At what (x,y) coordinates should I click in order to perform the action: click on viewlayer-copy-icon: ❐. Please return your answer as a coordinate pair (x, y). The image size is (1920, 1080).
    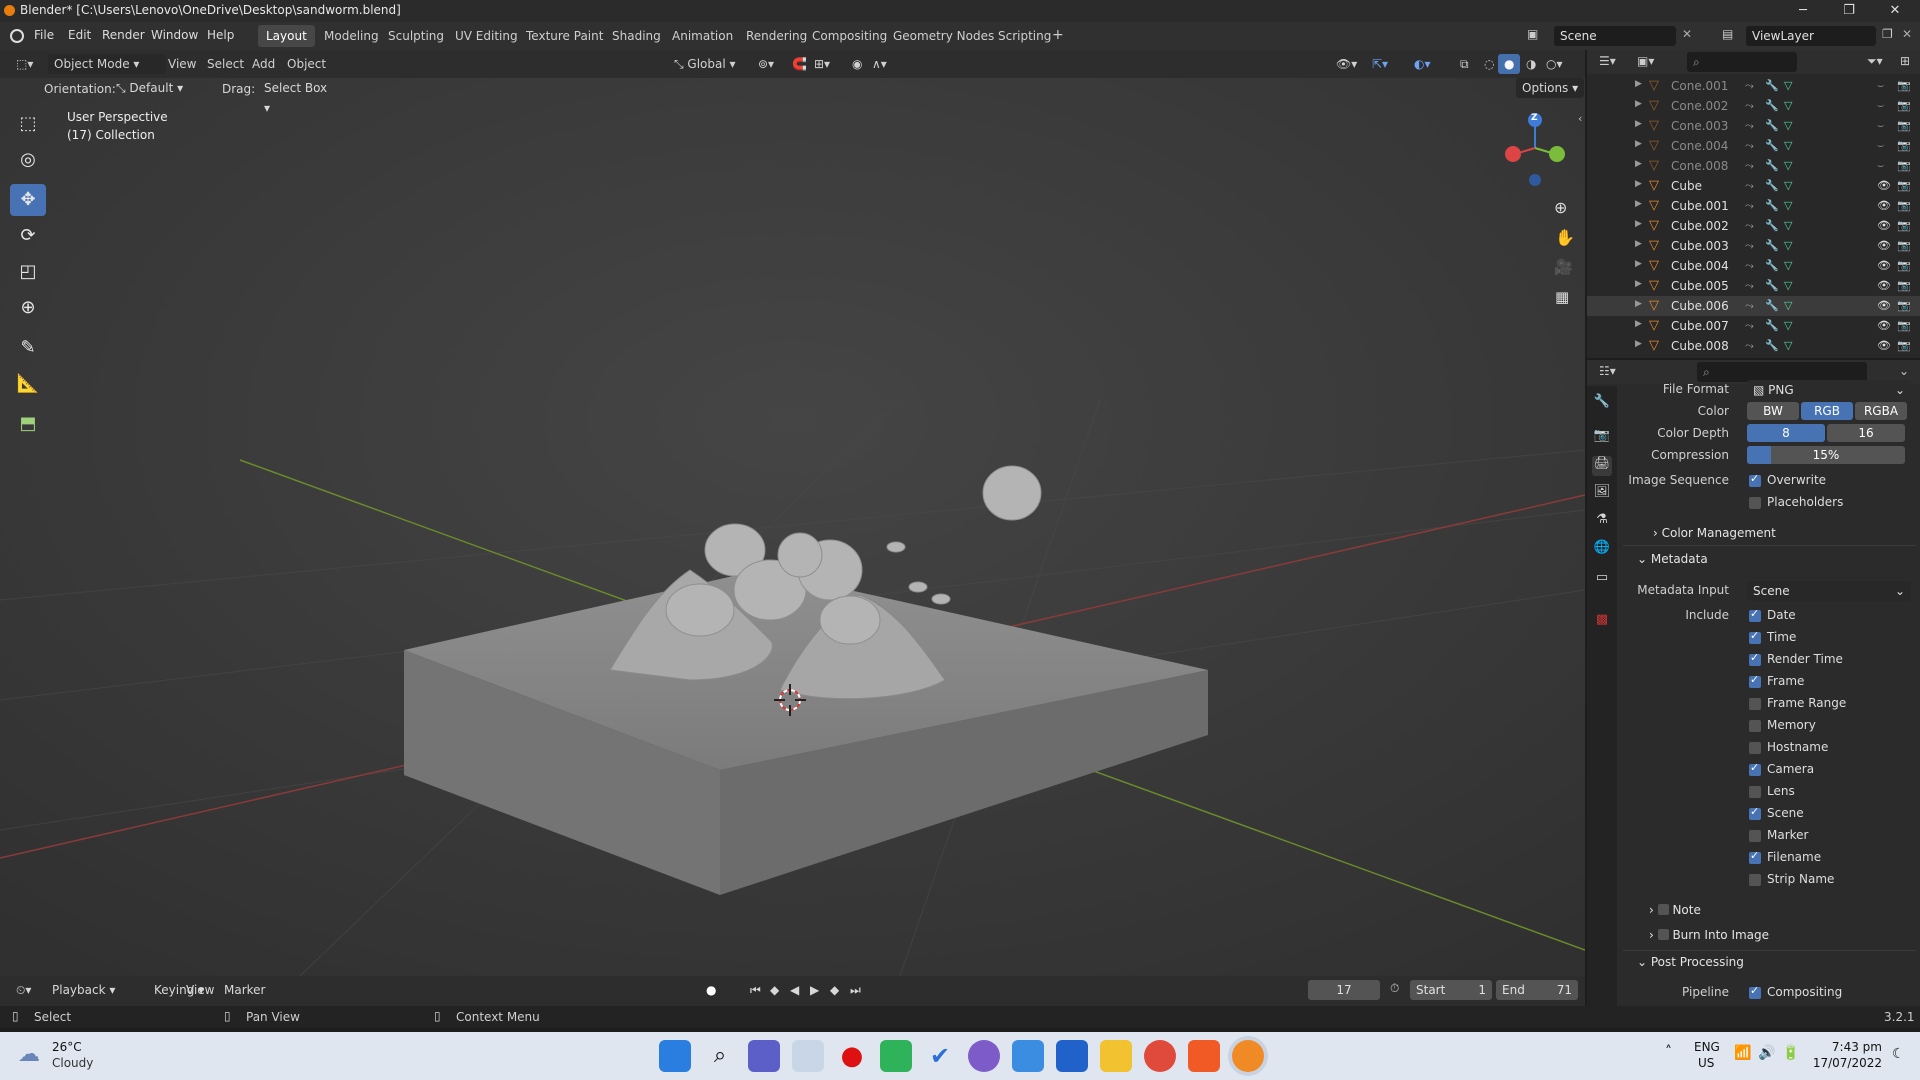
    Looking at the image, I should click on (1887, 34).